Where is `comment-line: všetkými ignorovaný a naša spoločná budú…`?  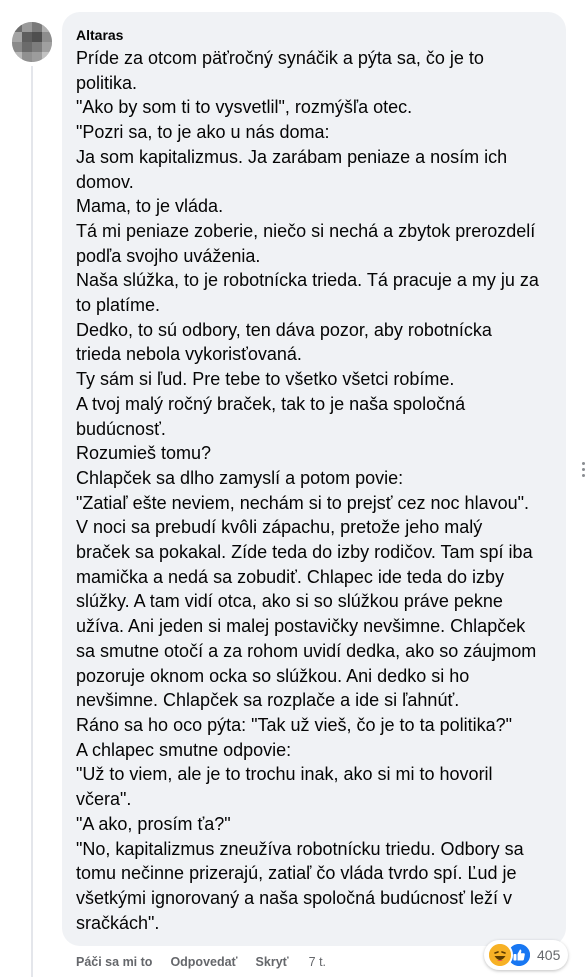
comment-line: všetkými ignorovaný a naša spoločná budú… is located at coordinates (294, 897).